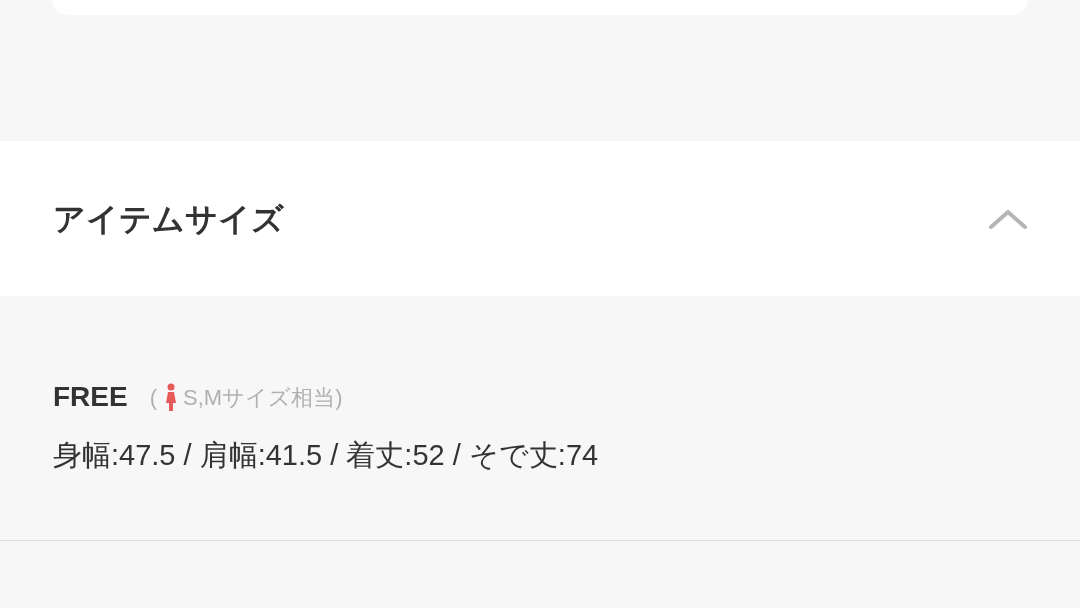 The image size is (1080, 608). What do you see at coordinates (263, 397) in the screenshot?
I see `size-note: S,Mサイズ相当)` at bounding box center [263, 397].